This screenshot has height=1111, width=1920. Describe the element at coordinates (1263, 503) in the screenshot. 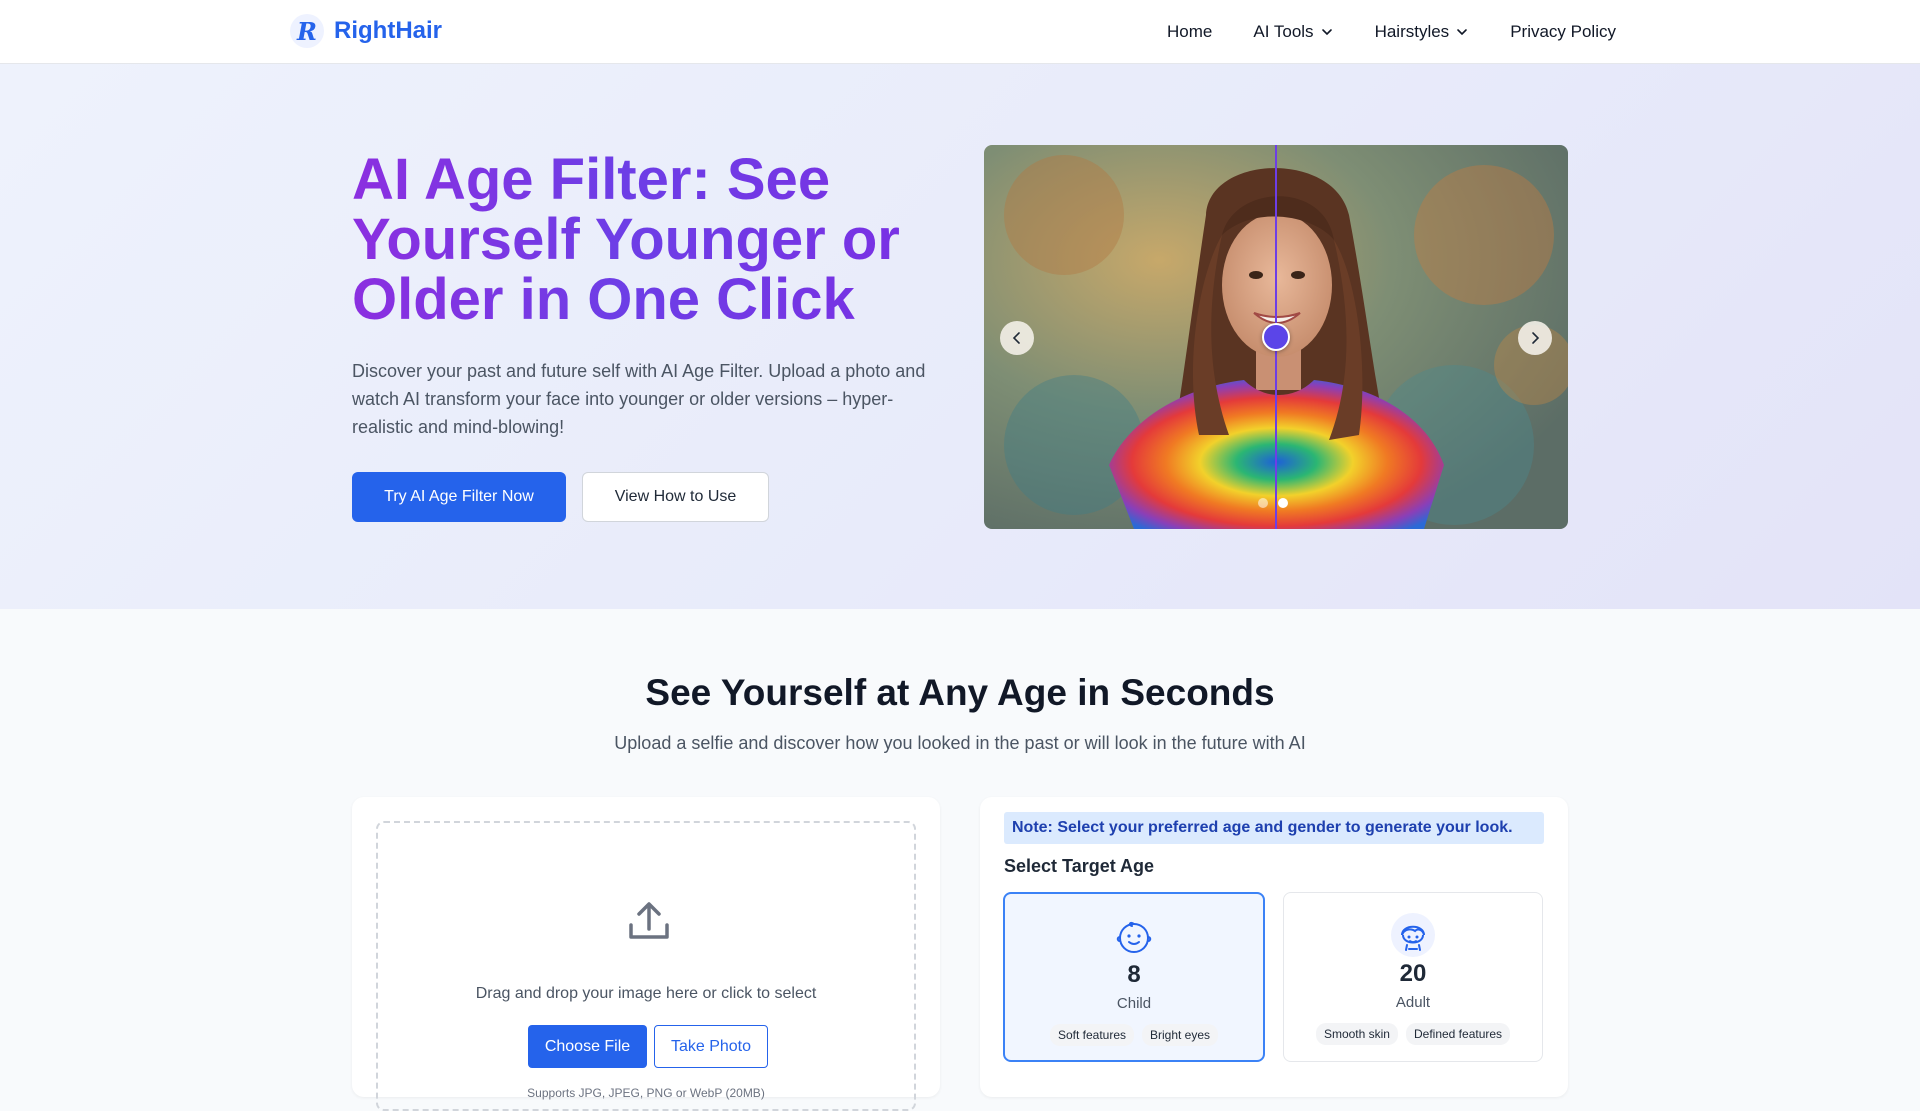

I see `slider-dot` at that location.